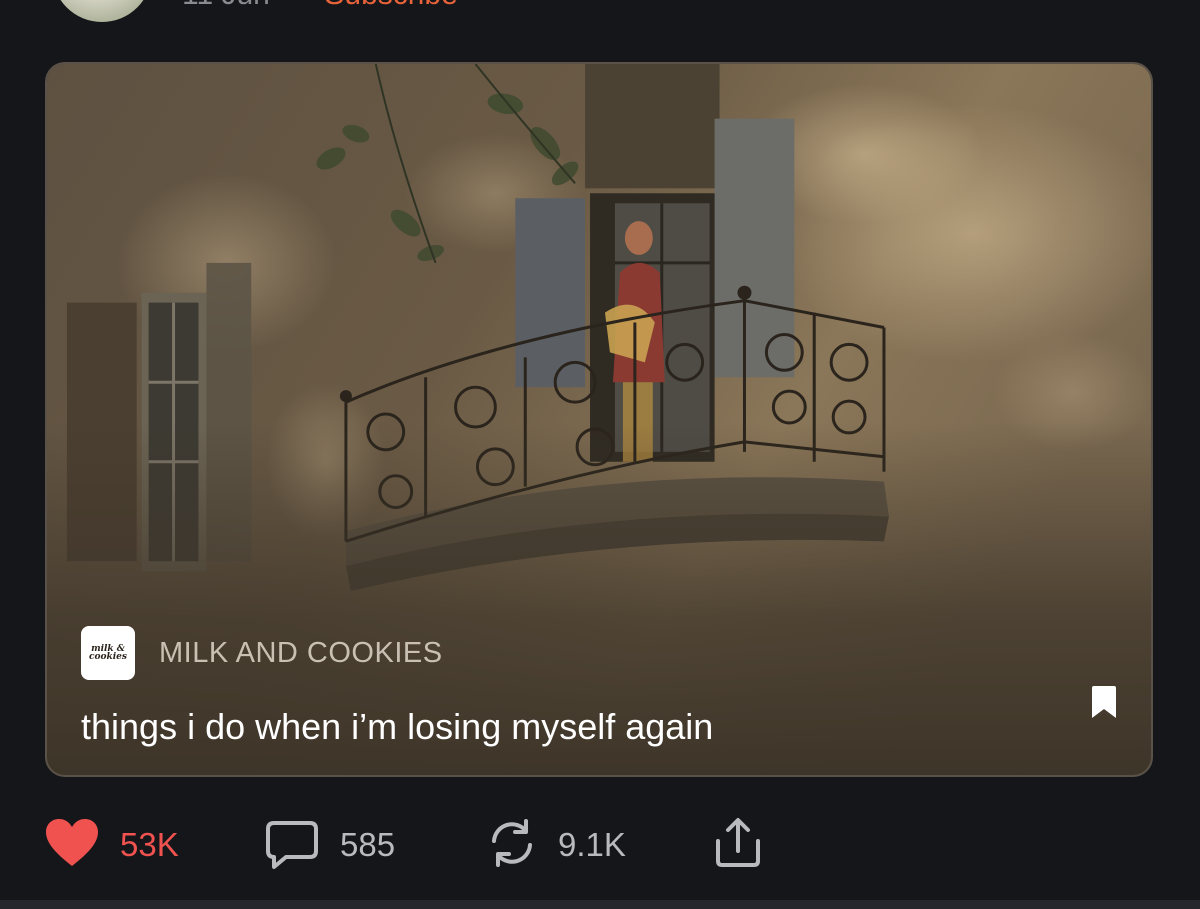 The height and width of the screenshot is (909, 1200). I want to click on publication-name: MILK AND COOKIES, so click(301, 653).